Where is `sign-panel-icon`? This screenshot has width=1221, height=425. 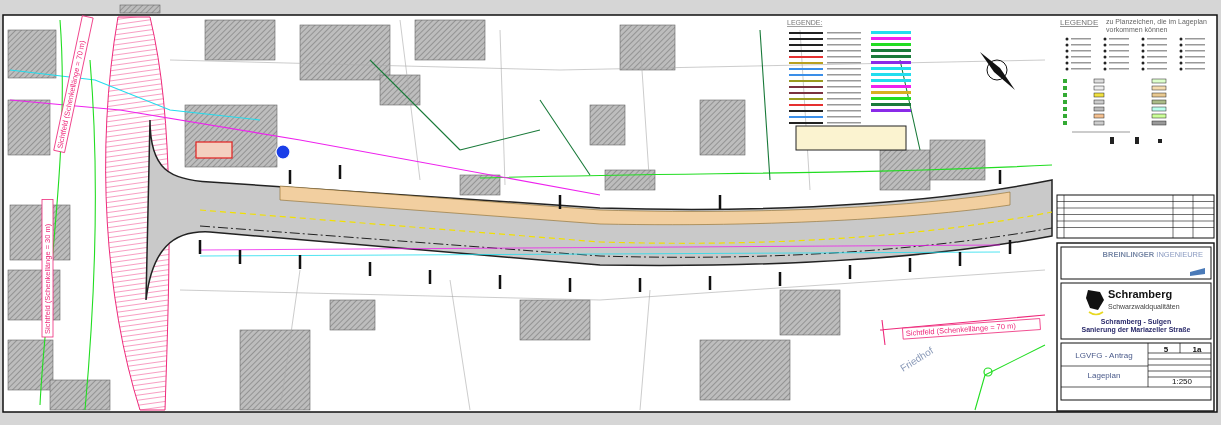 sign-panel-icon is located at coordinates (214, 150).